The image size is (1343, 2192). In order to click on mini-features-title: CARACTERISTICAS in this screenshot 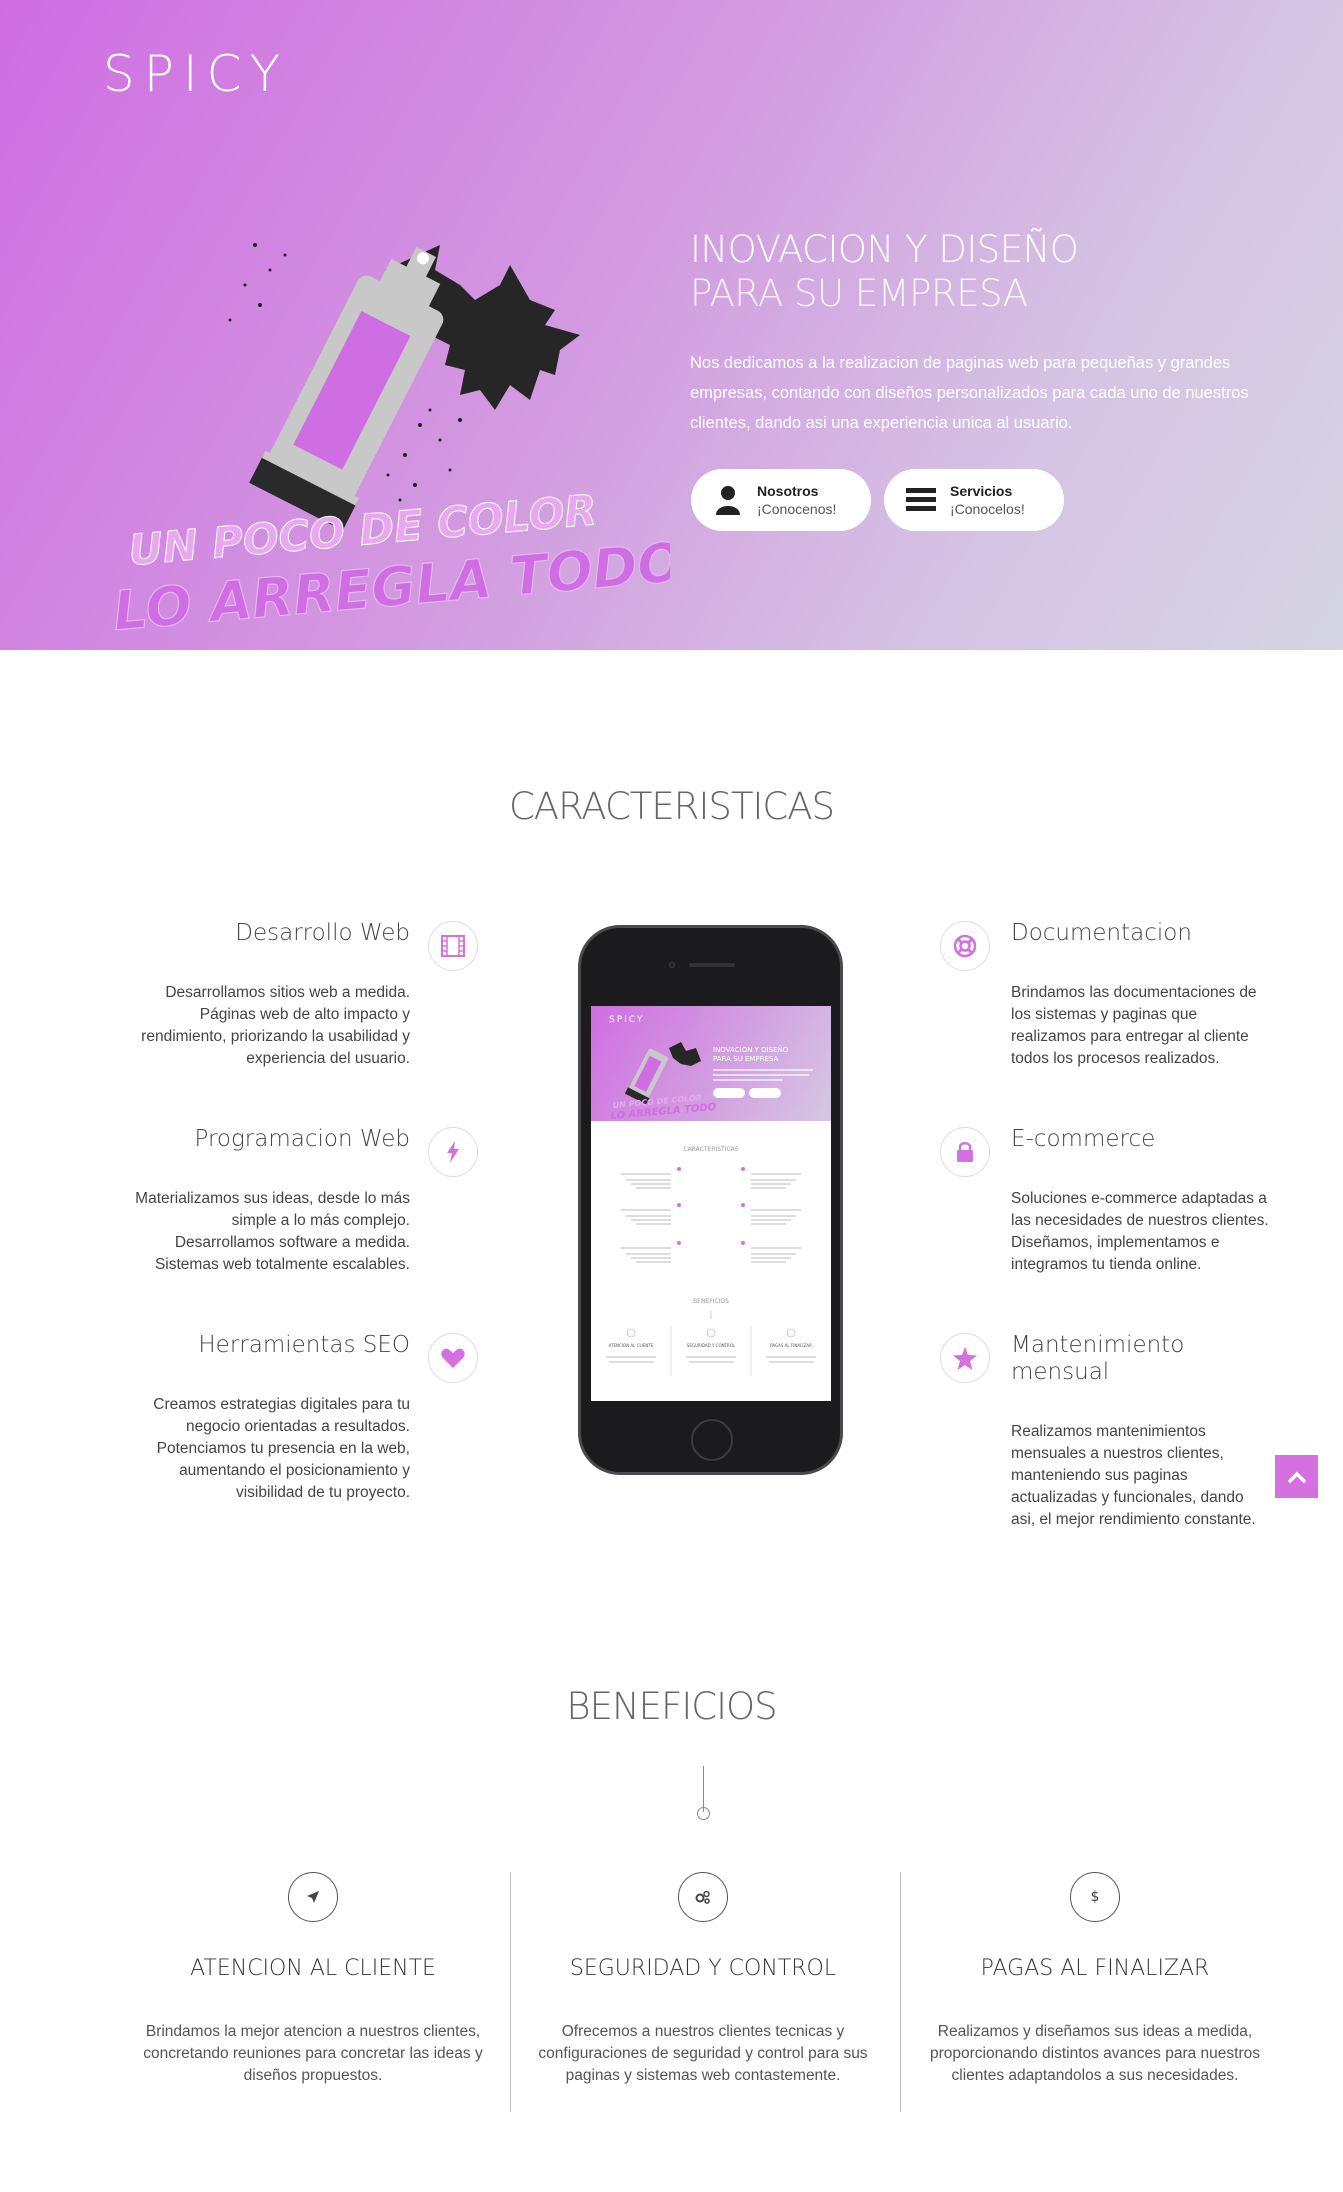, I will do `click(711, 1149)`.